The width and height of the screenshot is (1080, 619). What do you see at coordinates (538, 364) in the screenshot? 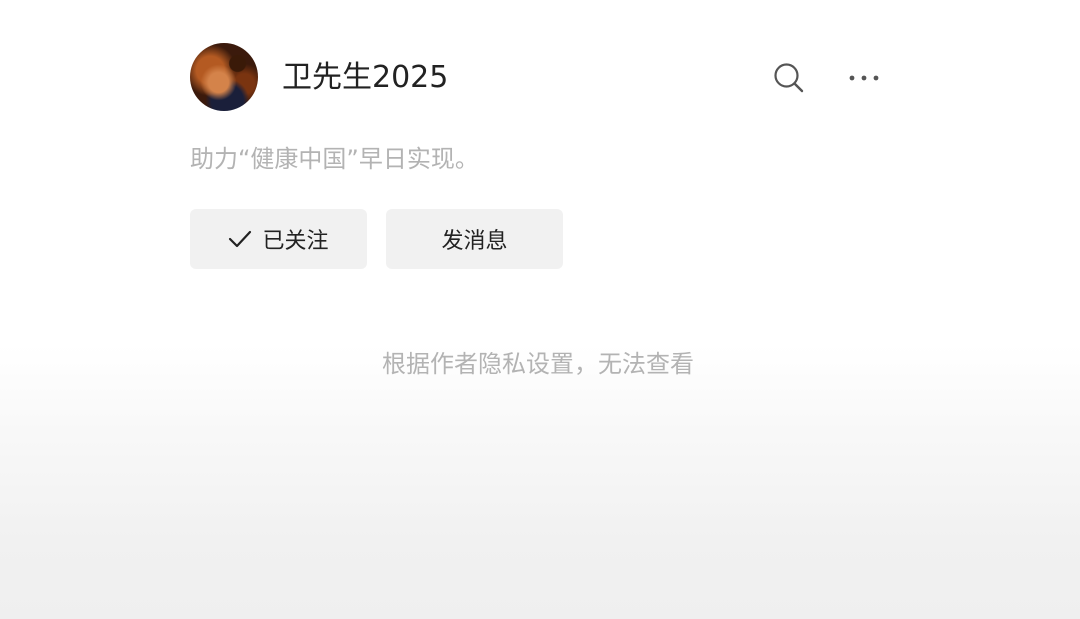
I see `privacy-notice: 根据作者隐私设置，无法查看` at bounding box center [538, 364].